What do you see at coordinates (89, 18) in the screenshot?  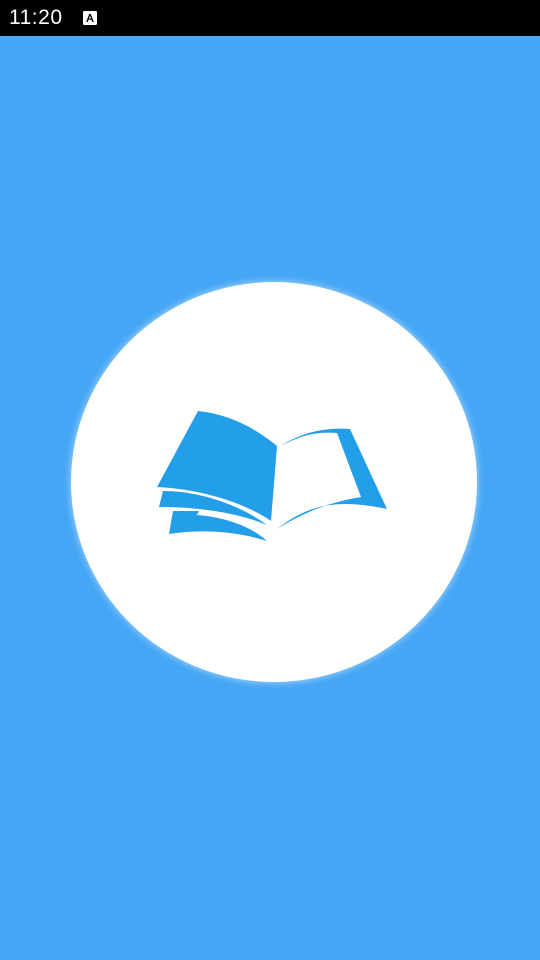 I see `a-letter-icon` at bounding box center [89, 18].